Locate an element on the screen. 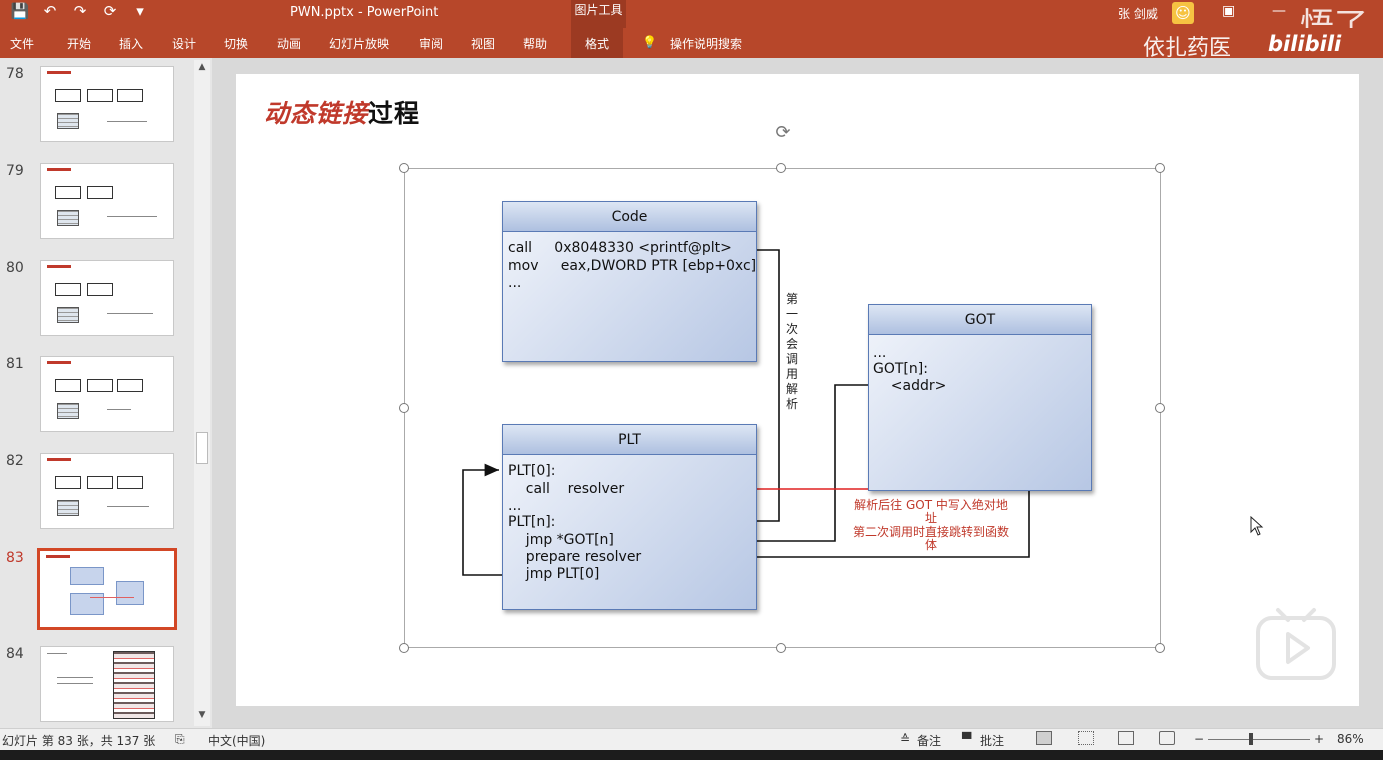  thumbnail-number: 78 is located at coordinates (15, 74).